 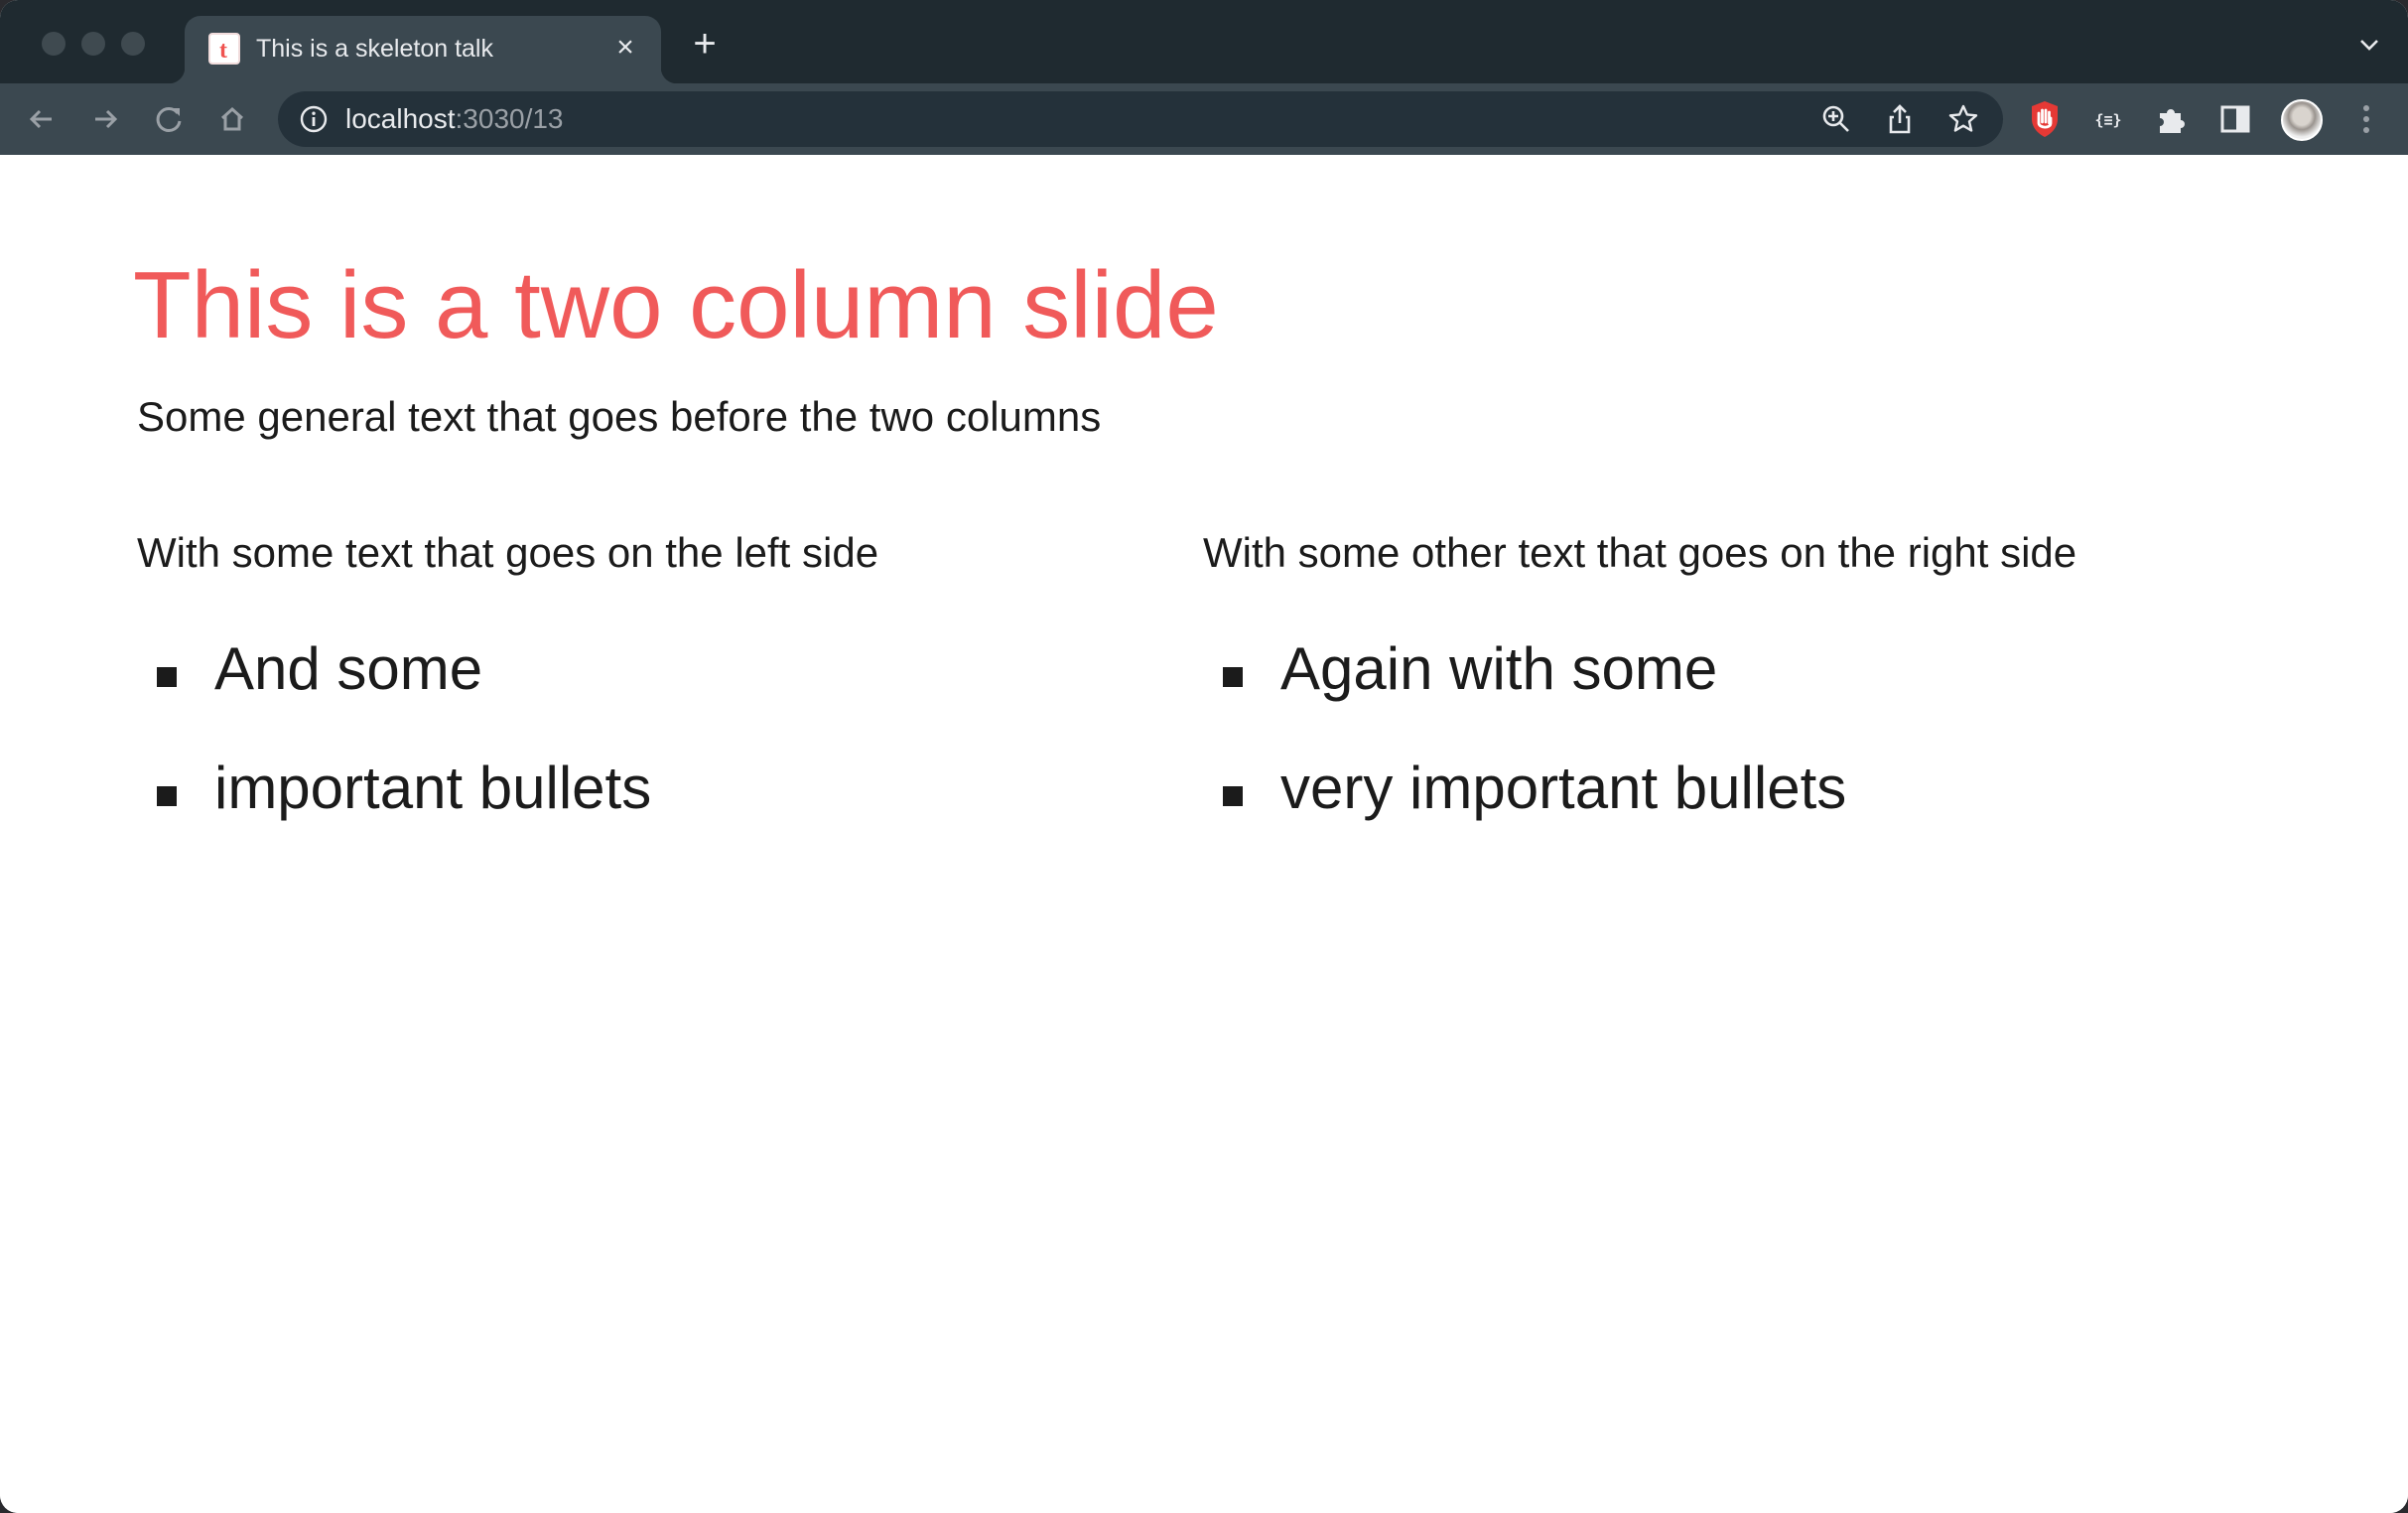 I want to click on url-text: localhost:3030/13, so click(x=455, y=119).